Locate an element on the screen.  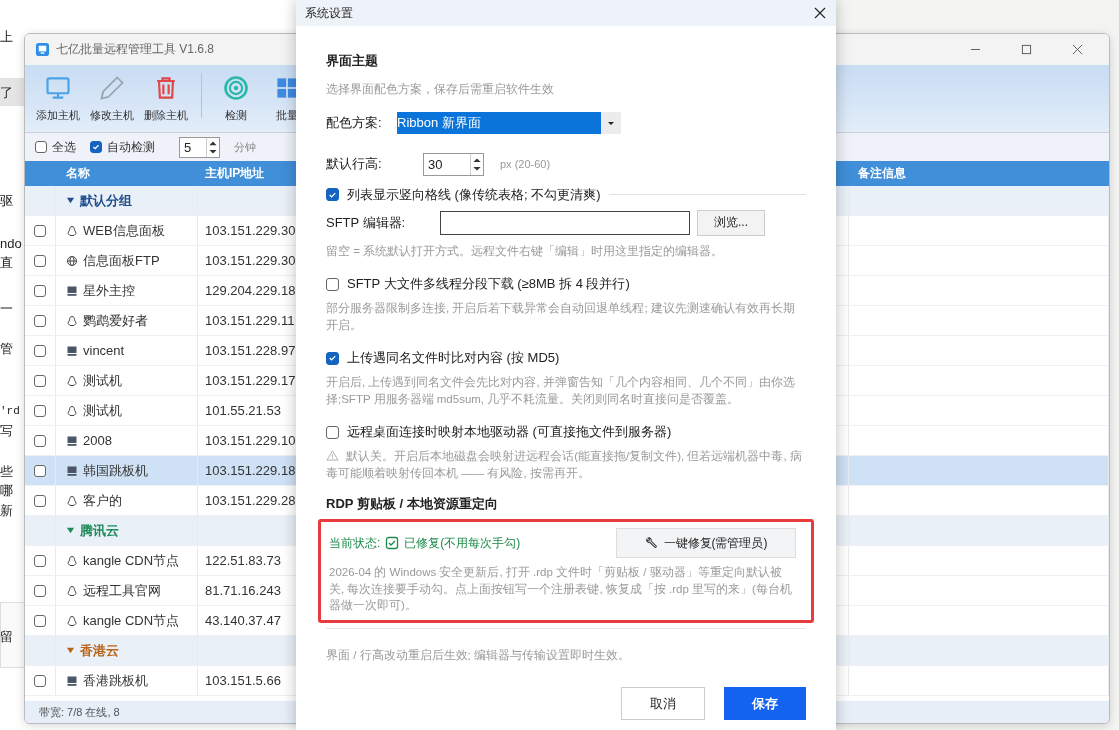
host-ip: 103.151.229.18 is located at coordinates (250, 470).